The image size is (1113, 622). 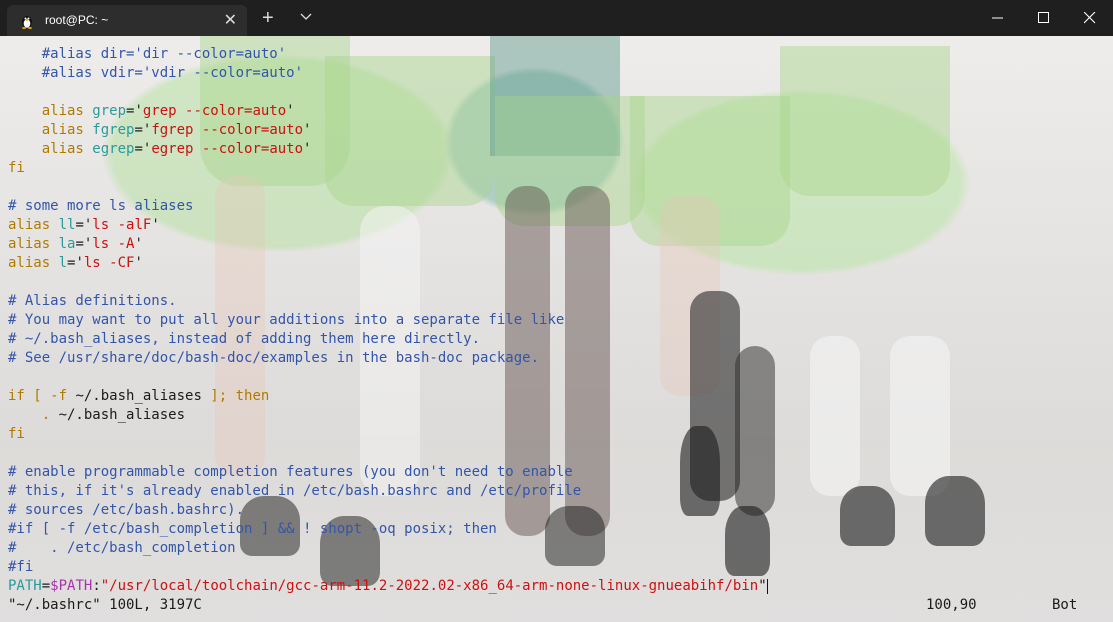 What do you see at coordinates (113, 149) in the screenshot?
I see `code-token: egrep` at bounding box center [113, 149].